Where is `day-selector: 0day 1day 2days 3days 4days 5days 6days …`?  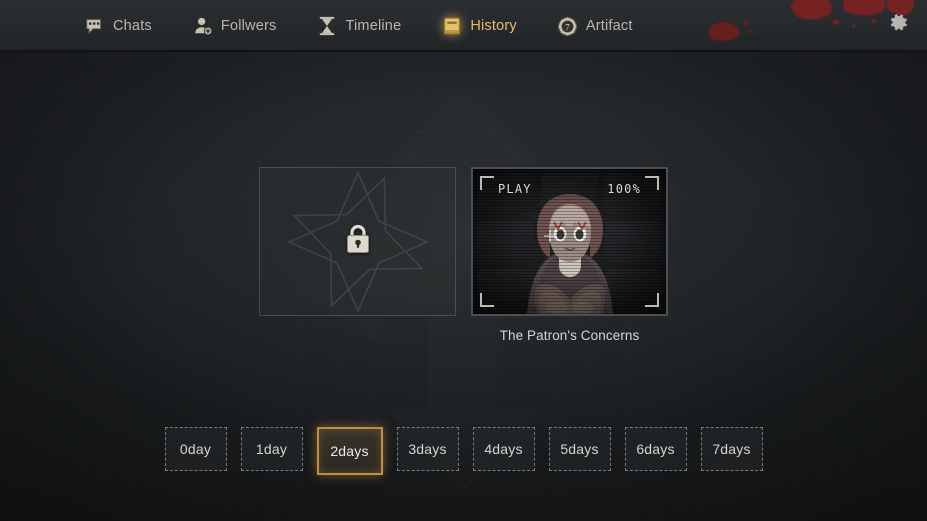
day-selector: 0day 1day 2days 3days 4days 5days 6days … is located at coordinates (463, 451).